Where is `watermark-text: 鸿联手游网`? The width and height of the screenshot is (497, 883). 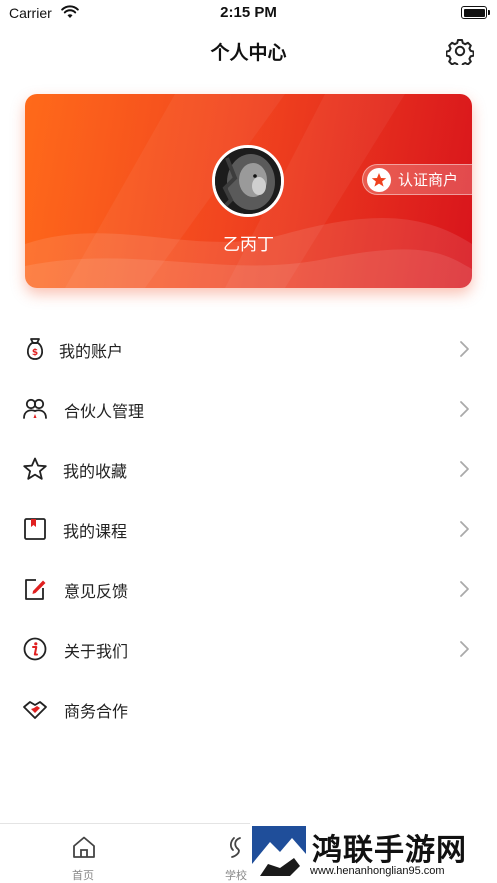
watermark-text: 鸿联手游网 is located at coordinates (389, 850).